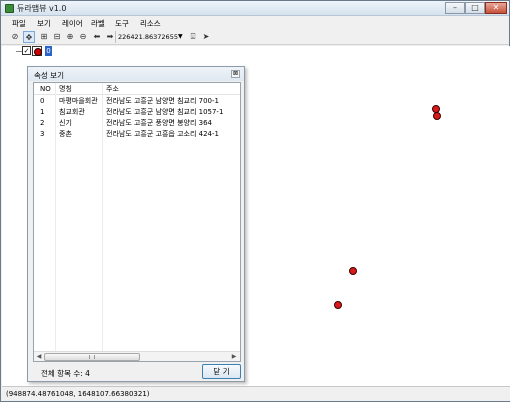 The height and width of the screenshot is (402, 510). Describe the element at coordinates (44, 23) in the screenshot. I see `menu-view: 보기` at that location.